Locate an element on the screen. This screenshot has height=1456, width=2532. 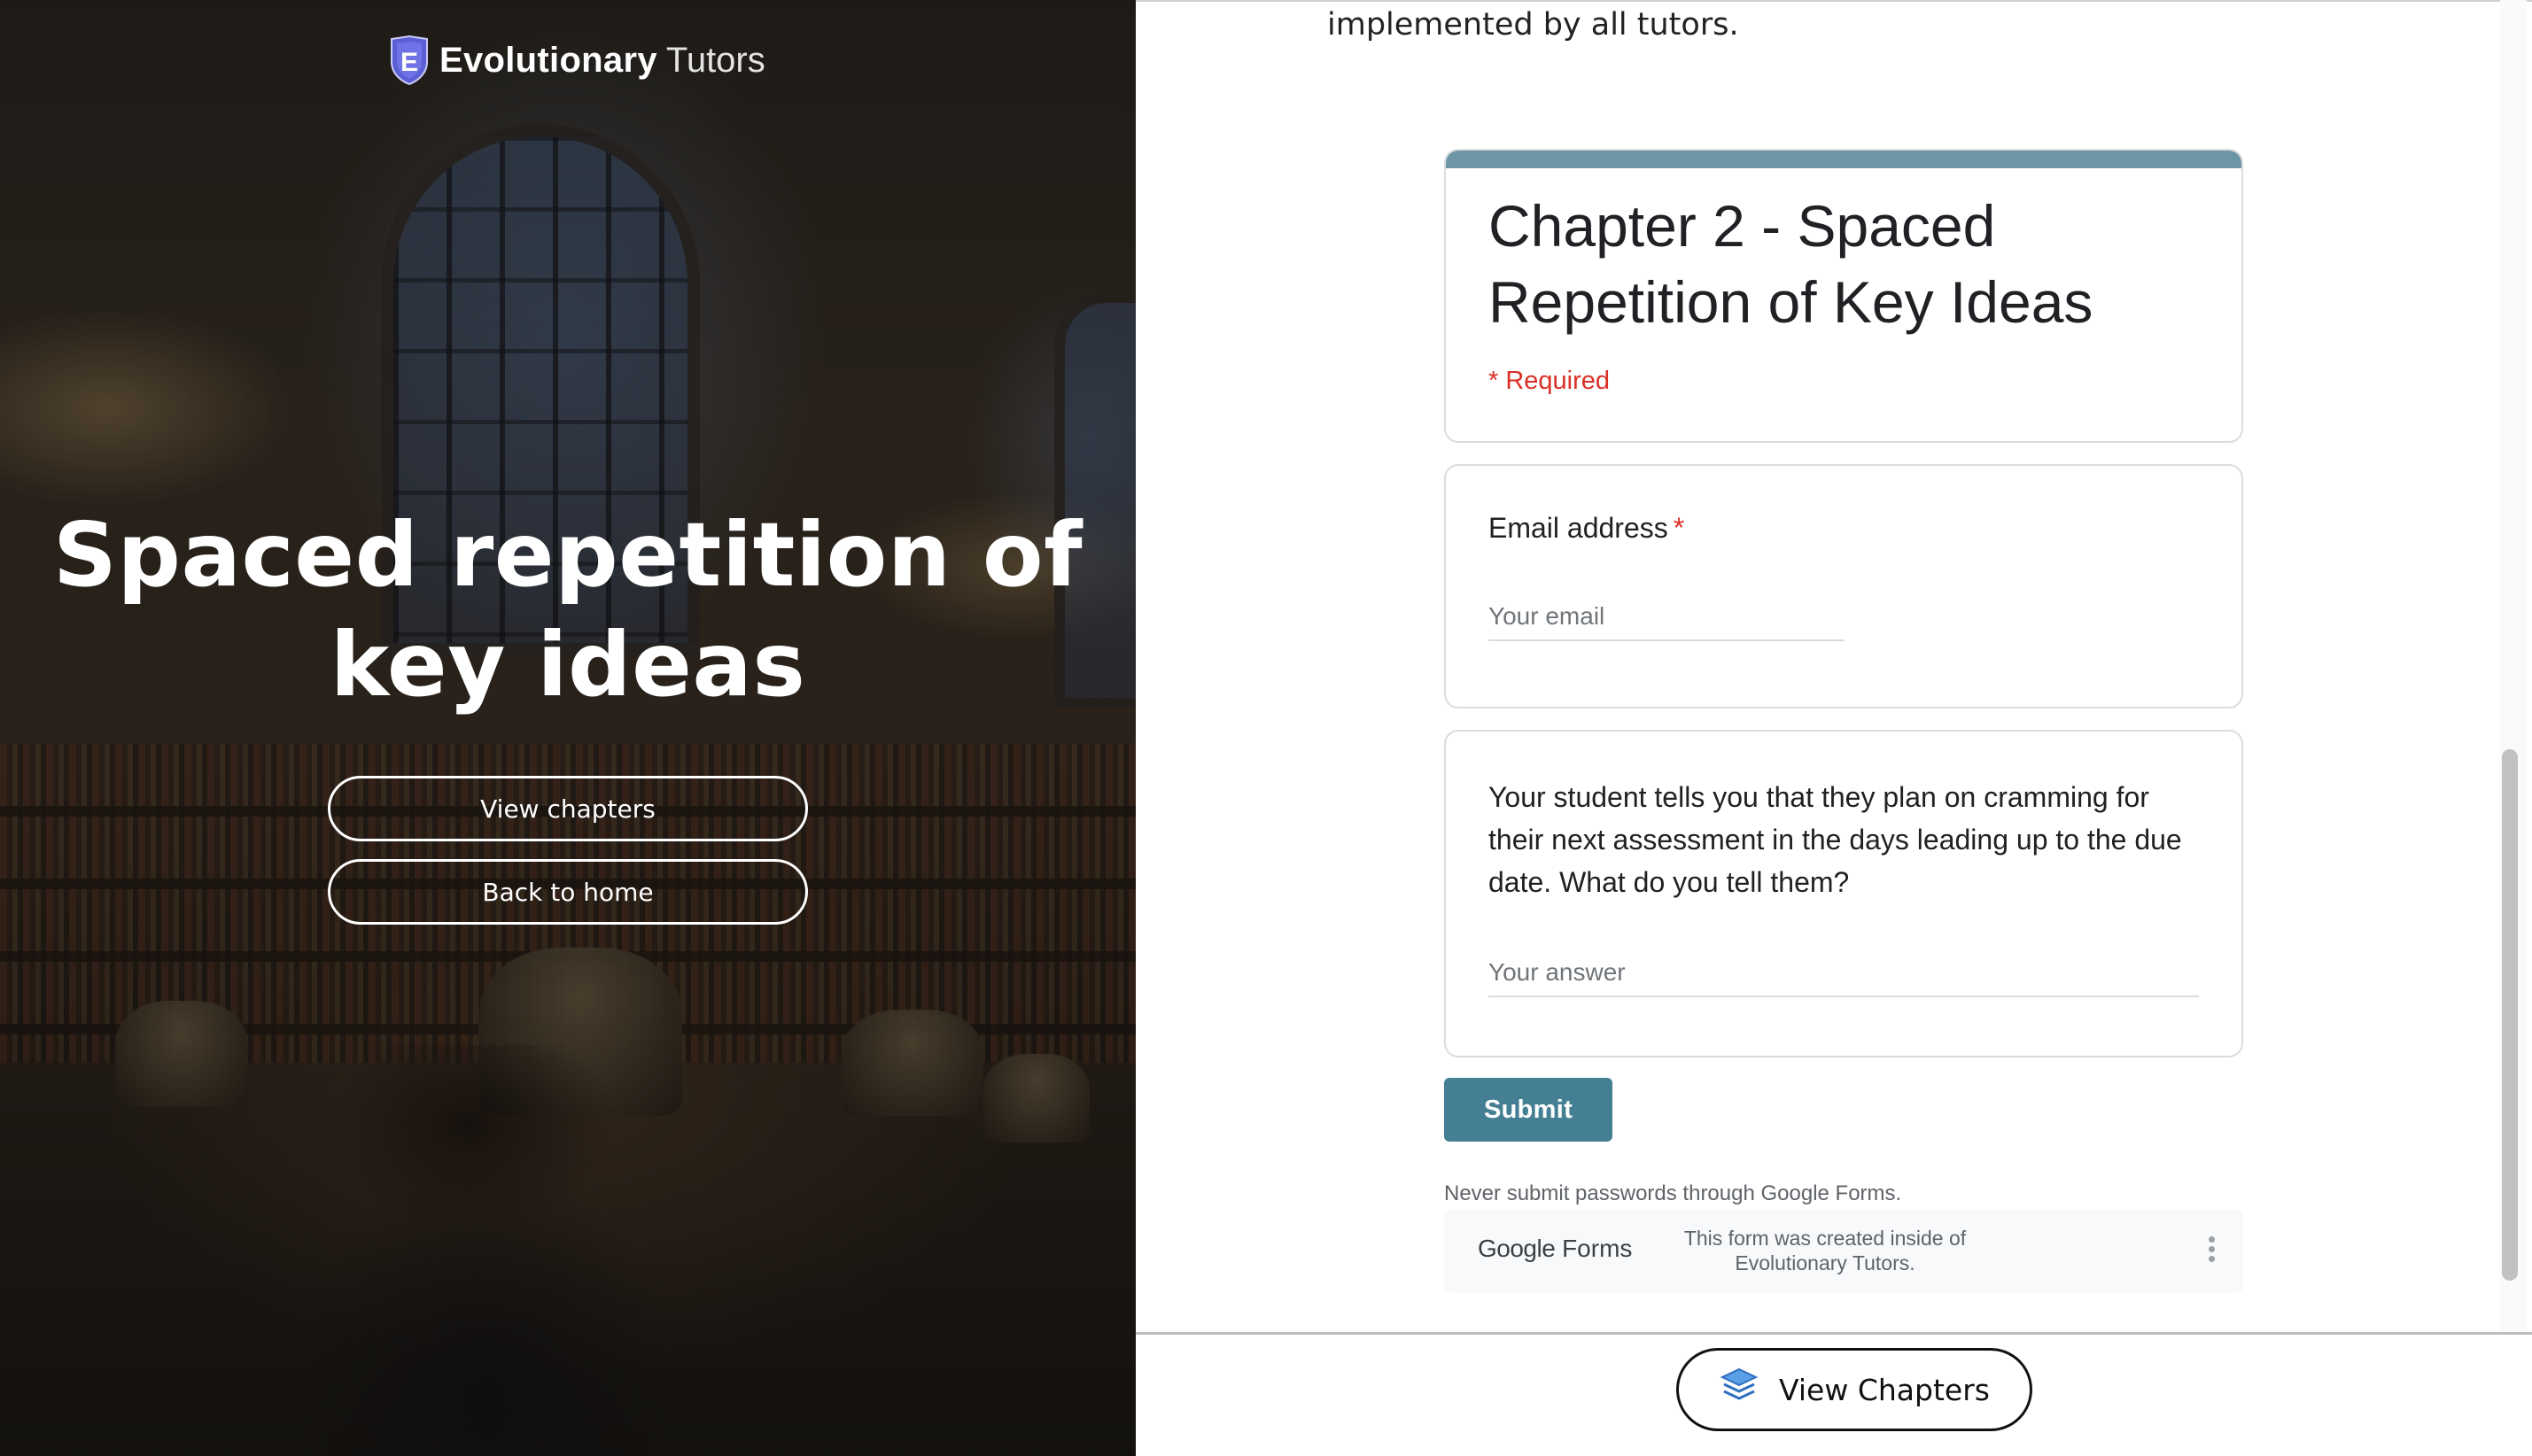
view-chapters-floating-button: View Chapters is located at coordinates (1854, 1389).